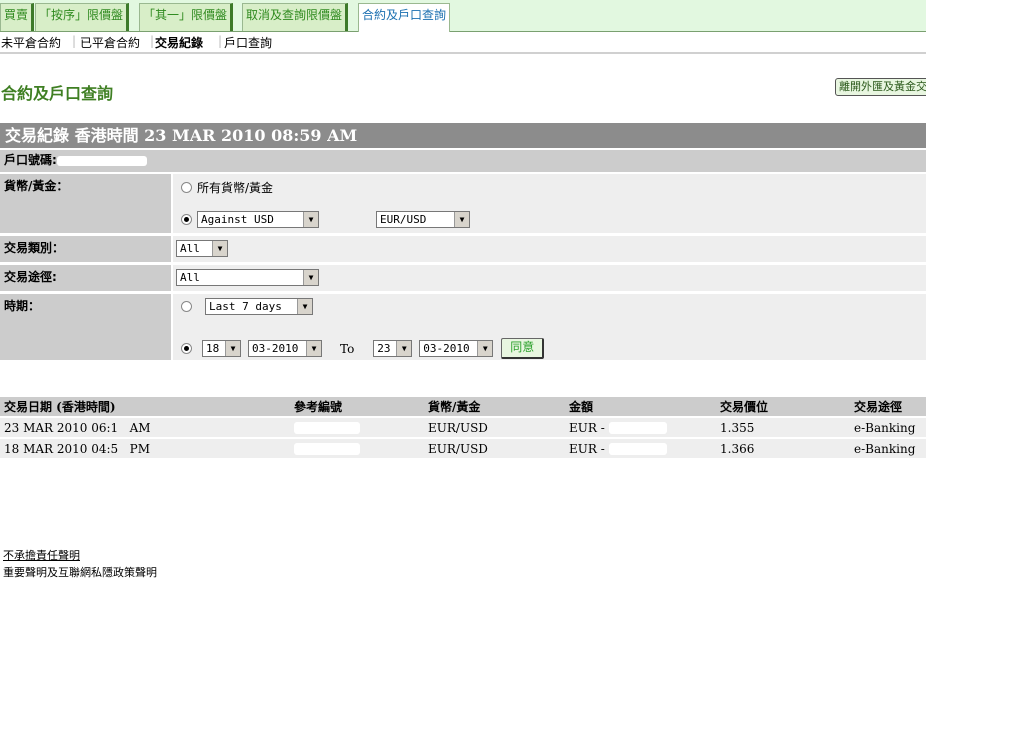  I want to click on col-currency: 貨幣/黃金, so click(494, 406).